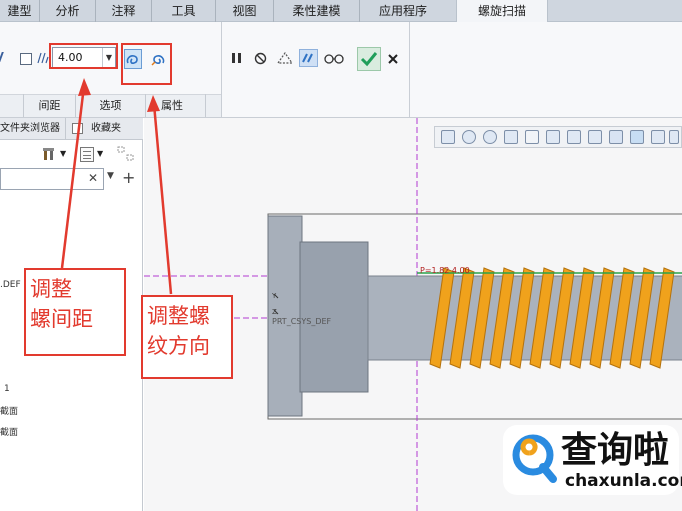 The width and height of the screenshot is (682, 511). What do you see at coordinates (75, 312) in the screenshot?
I see `pitch-annotation: 调整 螺间距` at bounding box center [75, 312].